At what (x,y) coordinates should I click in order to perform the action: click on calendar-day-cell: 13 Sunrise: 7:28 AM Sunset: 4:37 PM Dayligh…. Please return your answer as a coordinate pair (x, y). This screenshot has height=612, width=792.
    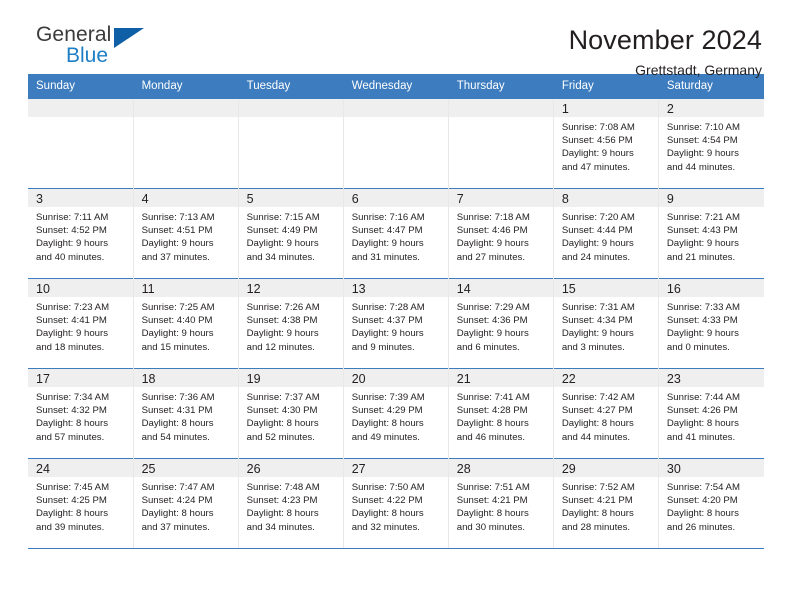
    Looking at the image, I should click on (396, 323).